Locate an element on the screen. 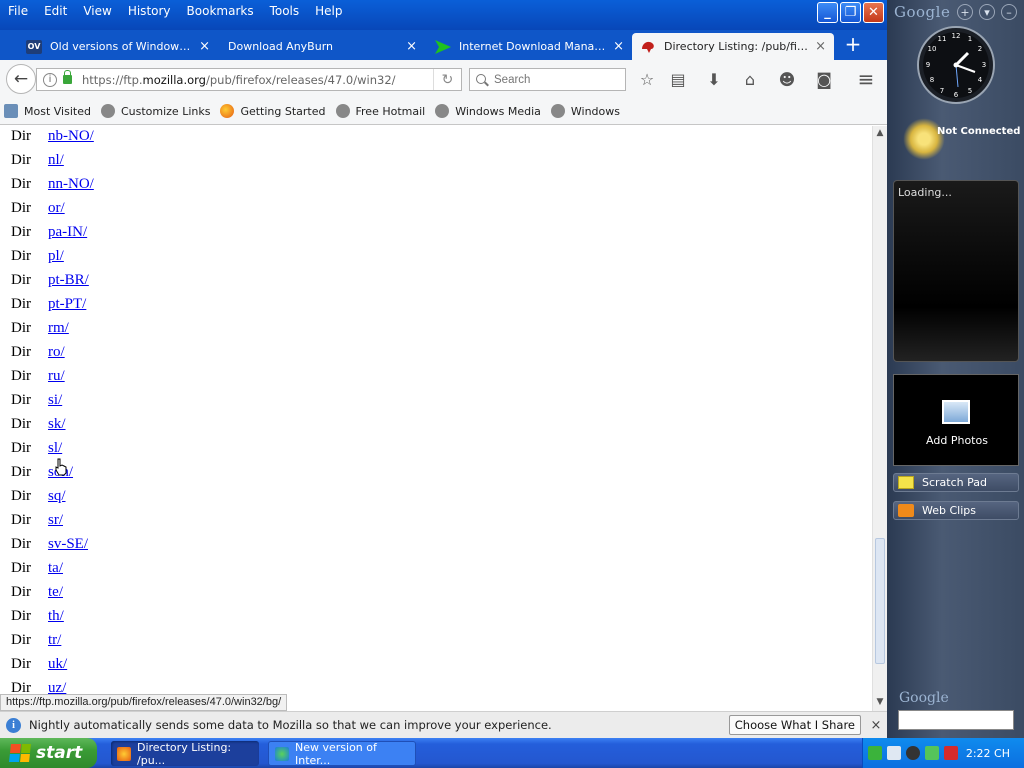 The height and width of the screenshot is (768, 1024). directory-link: sq/ is located at coordinates (57, 496).